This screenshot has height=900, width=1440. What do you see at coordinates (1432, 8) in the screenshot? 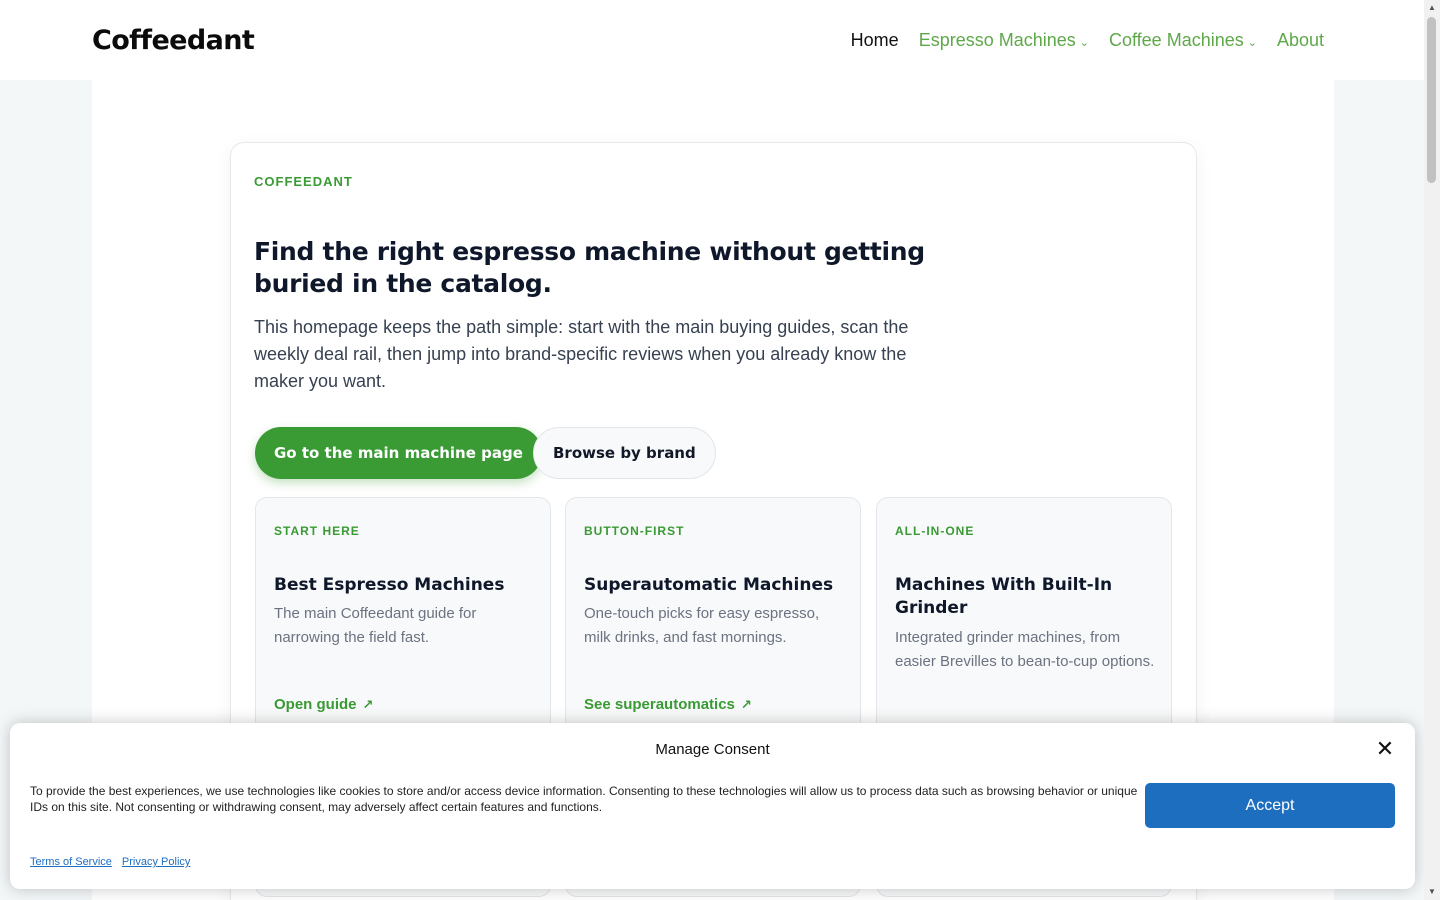
I see `scroll-up-icon: ▲` at bounding box center [1432, 8].